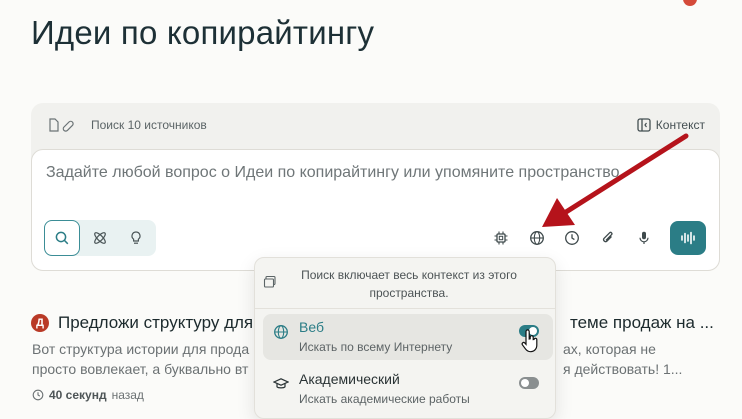  I want to click on microphone-icon, so click(644, 237).